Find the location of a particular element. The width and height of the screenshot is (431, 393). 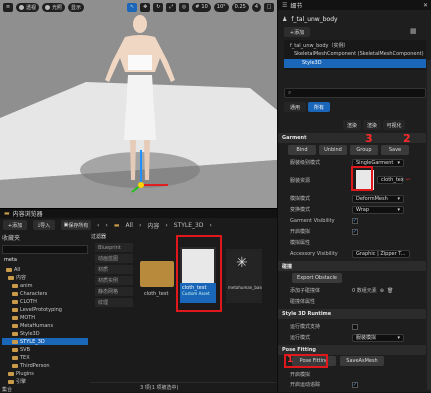

tree-item-metahumans: MetaHumans is located at coordinates (52, 325).